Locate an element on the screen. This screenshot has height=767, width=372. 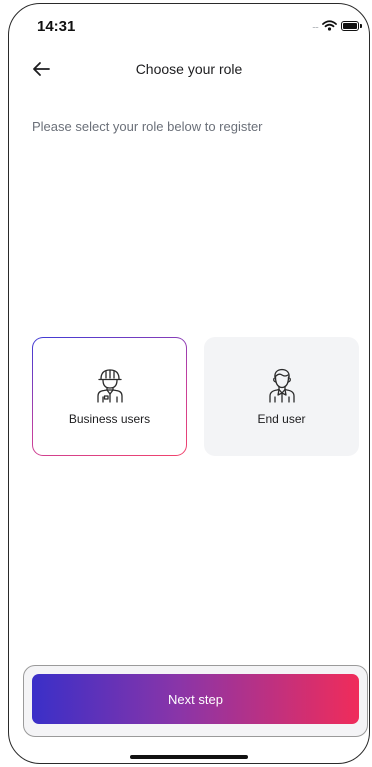
next-step-button: Next step is located at coordinates (195, 699).